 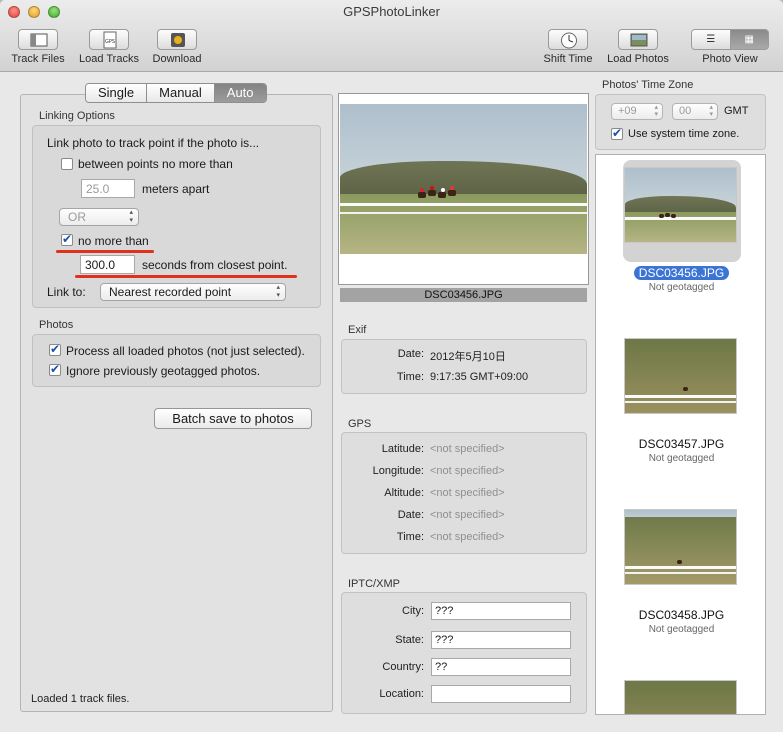 What do you see at coordinates (467, 537) in the screenshot?
I see `gps-time-value: <not specified>` at bounding box center [467, 537].